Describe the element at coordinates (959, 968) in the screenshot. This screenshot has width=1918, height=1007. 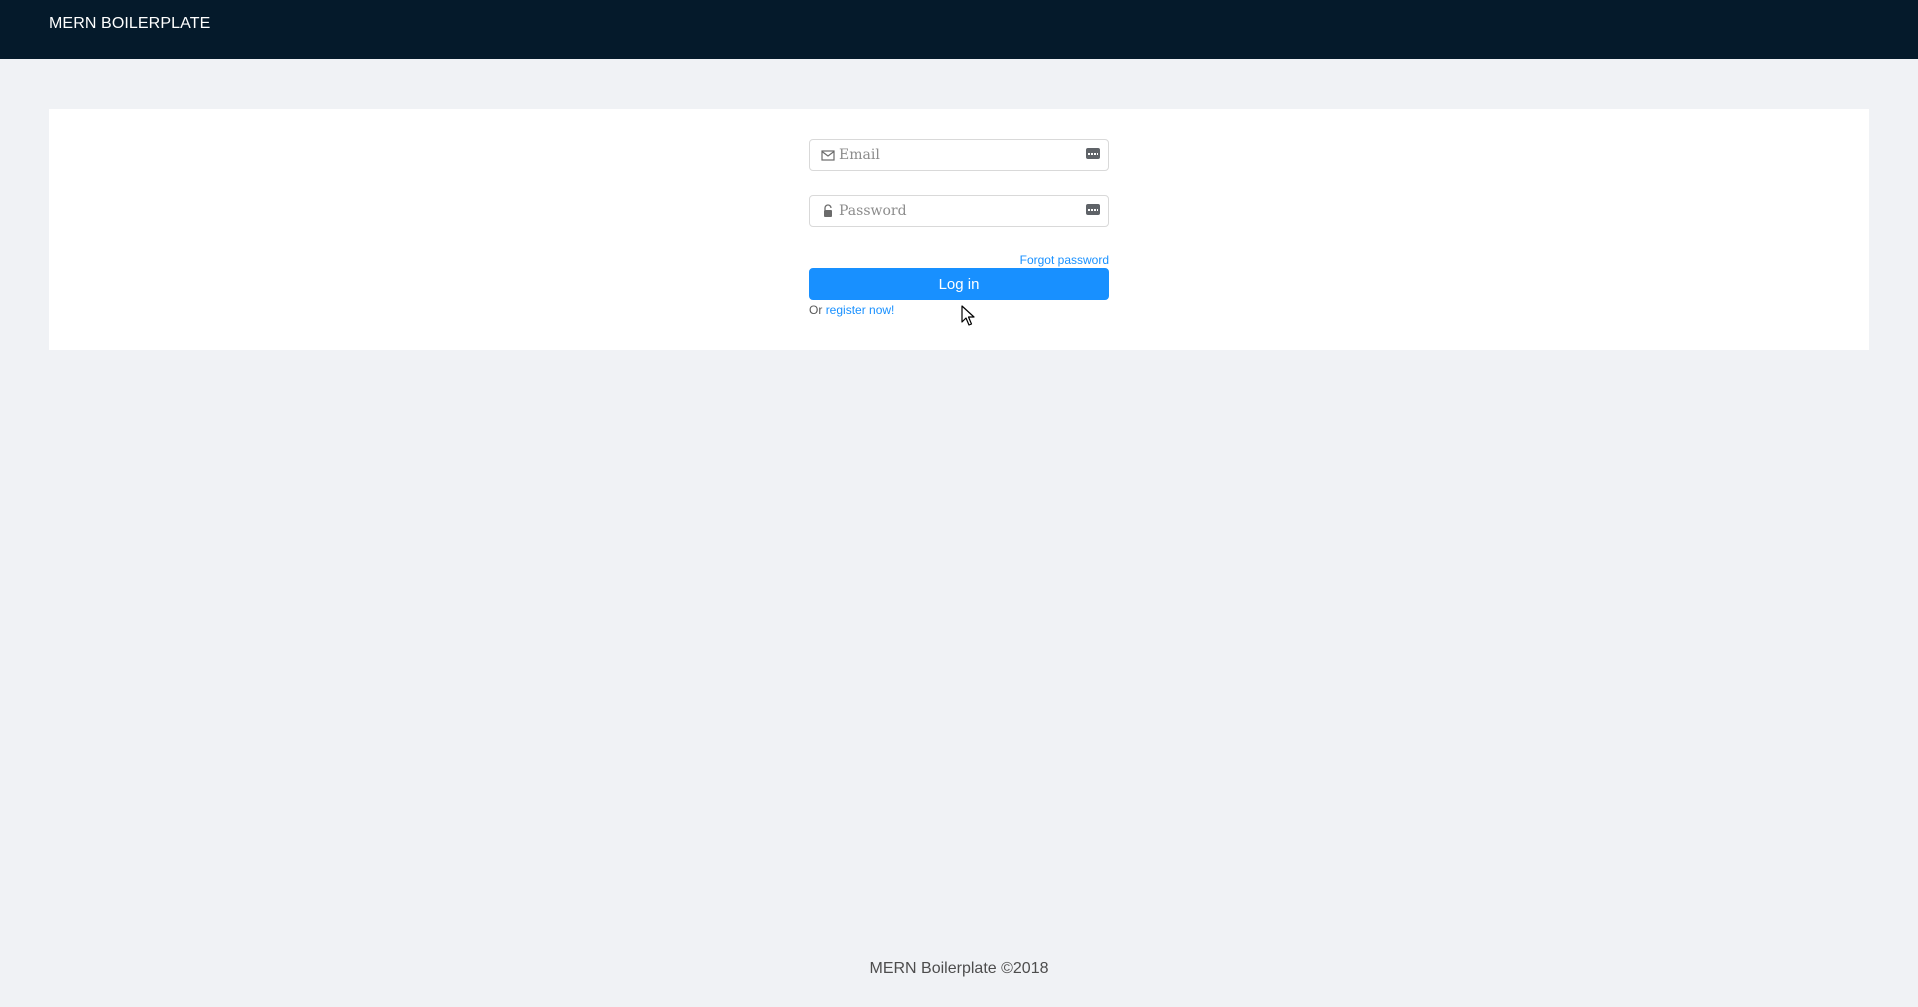
I see `footer-text: MERN Boilerplate ©2018` at that location.